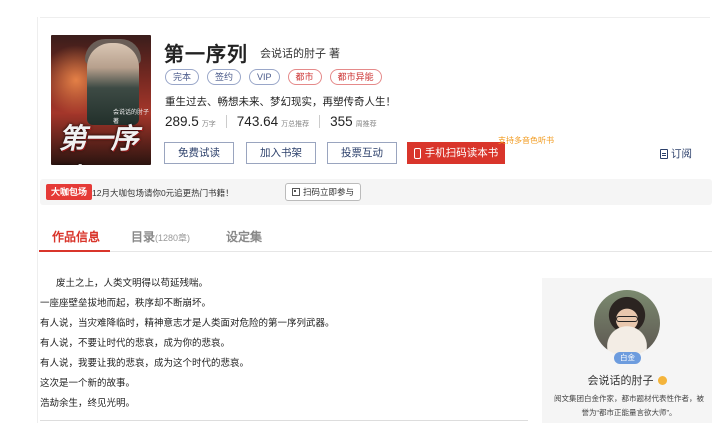  Describe the element at coordinates (132, 283) in the screenshot. I see `description-line: 废土之上，人类文明得以苟延残喘。` at that location.